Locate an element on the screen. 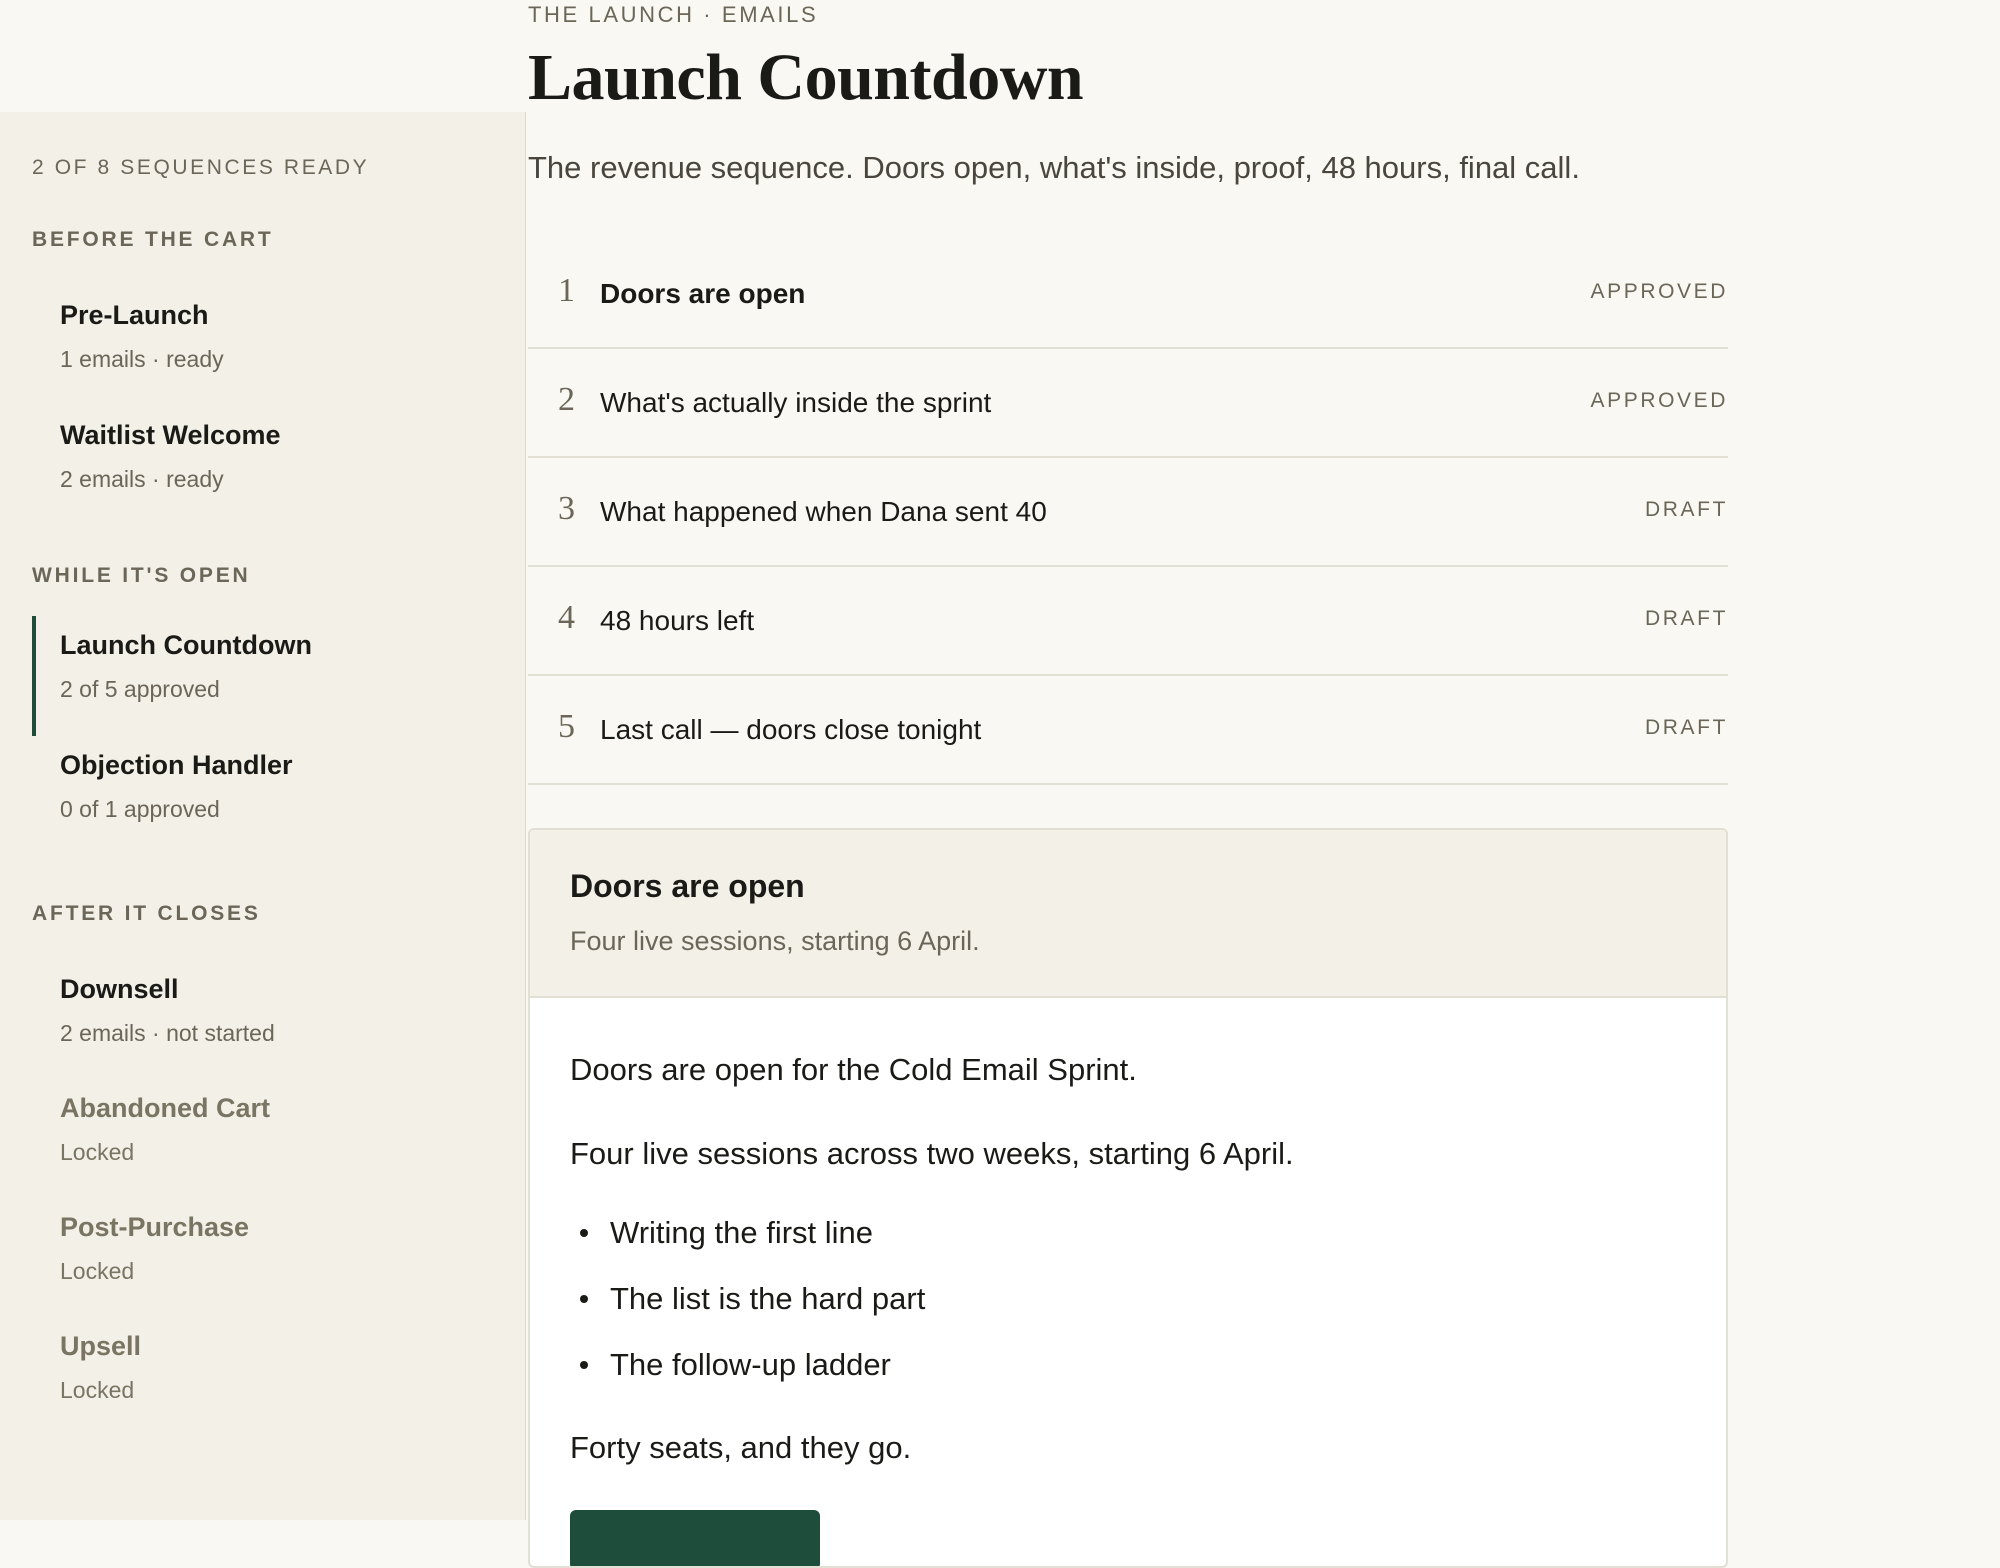 This screenshot has height=1568, width=2000. body-paragraph: Forty seats, and they go. is located at coordinates (741, 1447).